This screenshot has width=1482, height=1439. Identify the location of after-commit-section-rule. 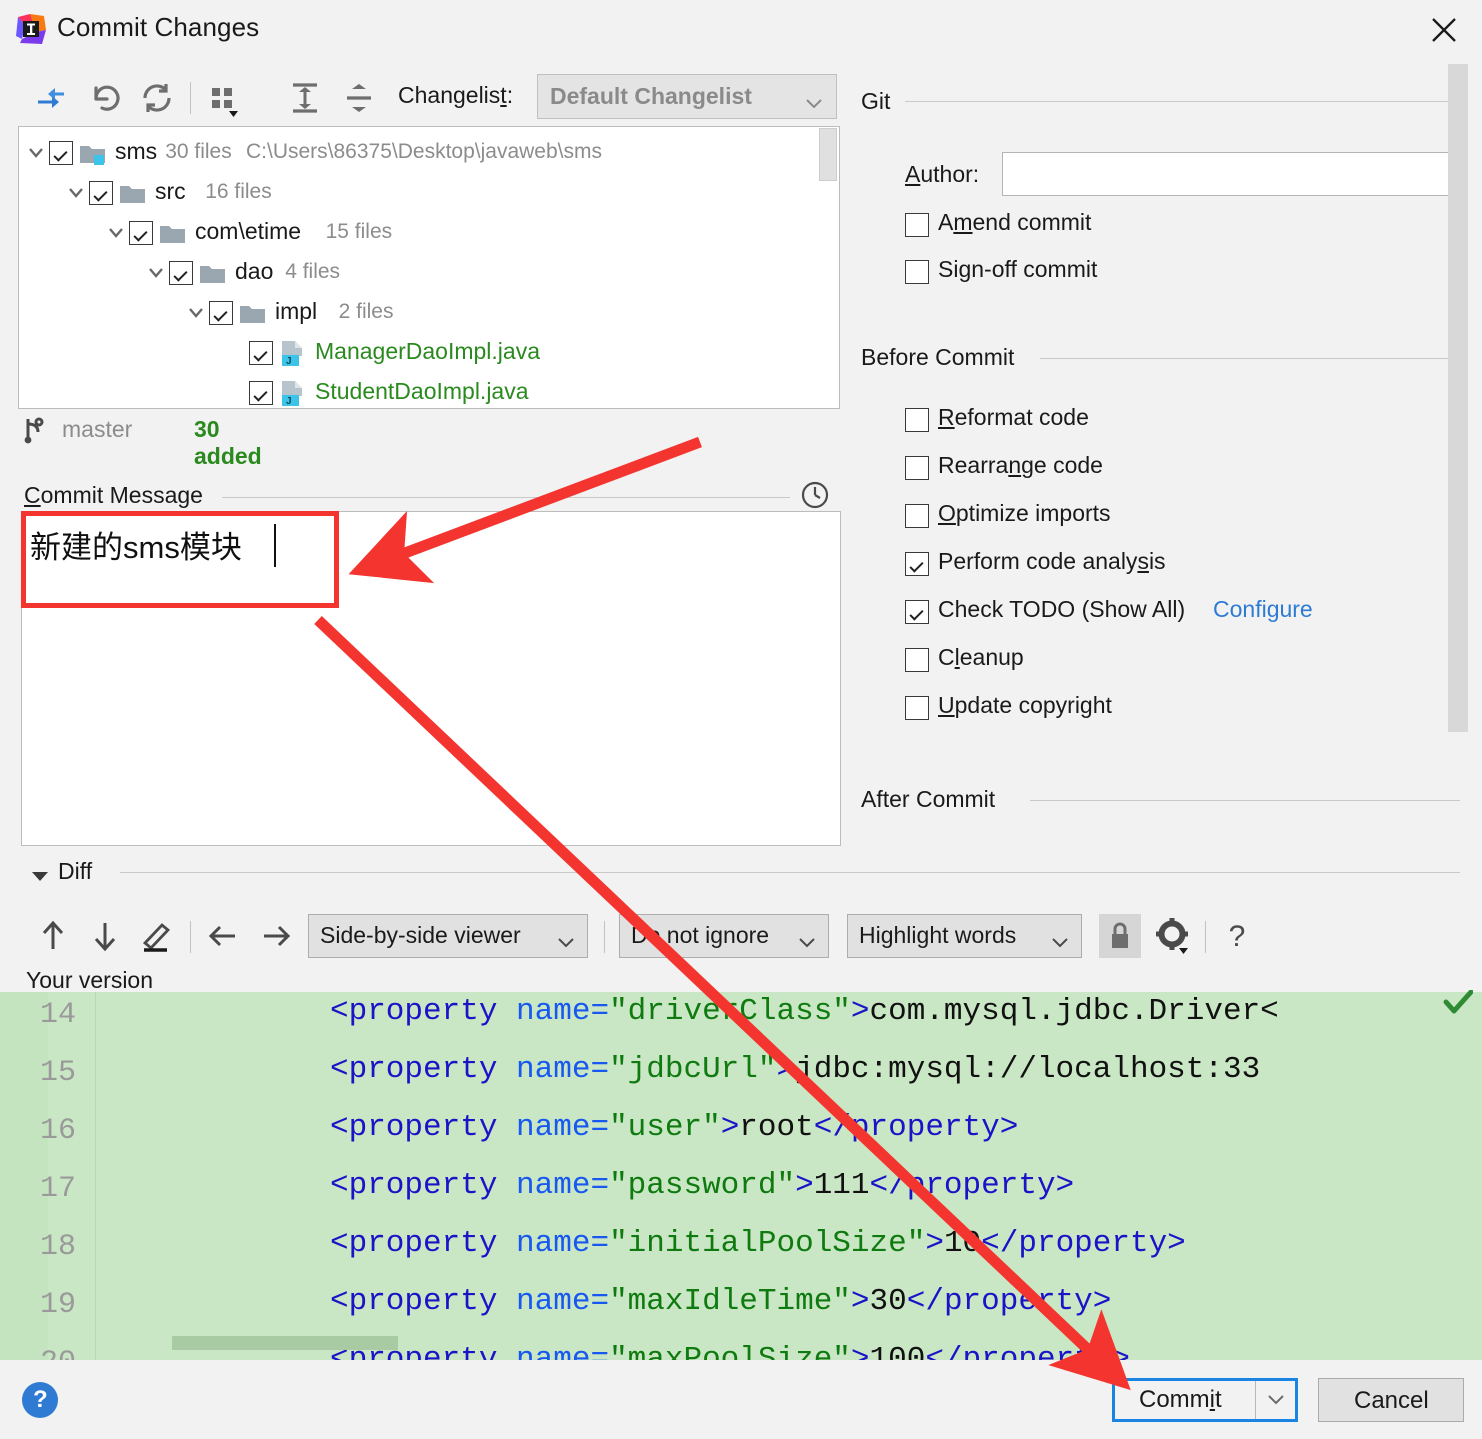
(1245, 800).